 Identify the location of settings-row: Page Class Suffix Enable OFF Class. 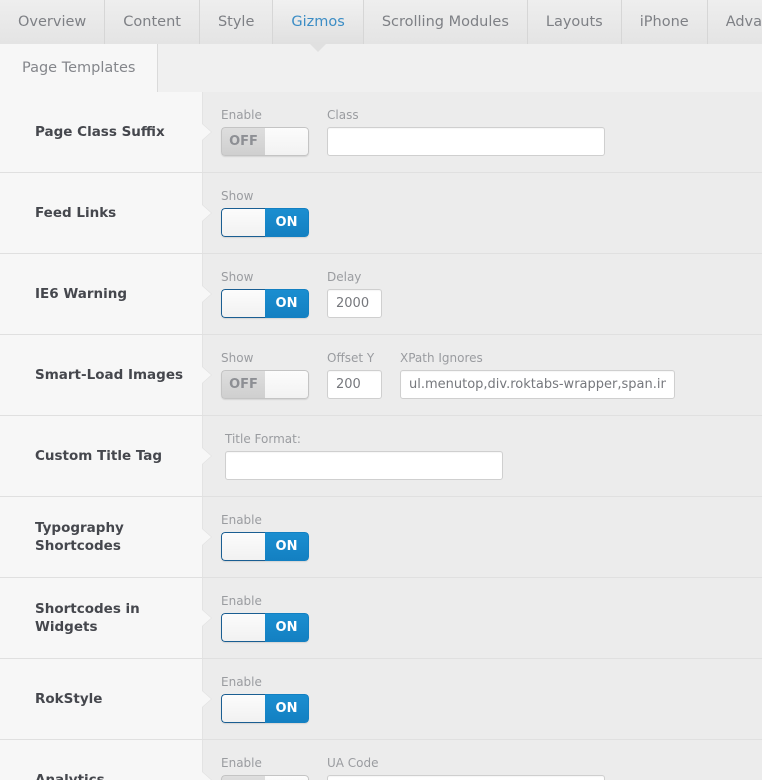
(381, 132).